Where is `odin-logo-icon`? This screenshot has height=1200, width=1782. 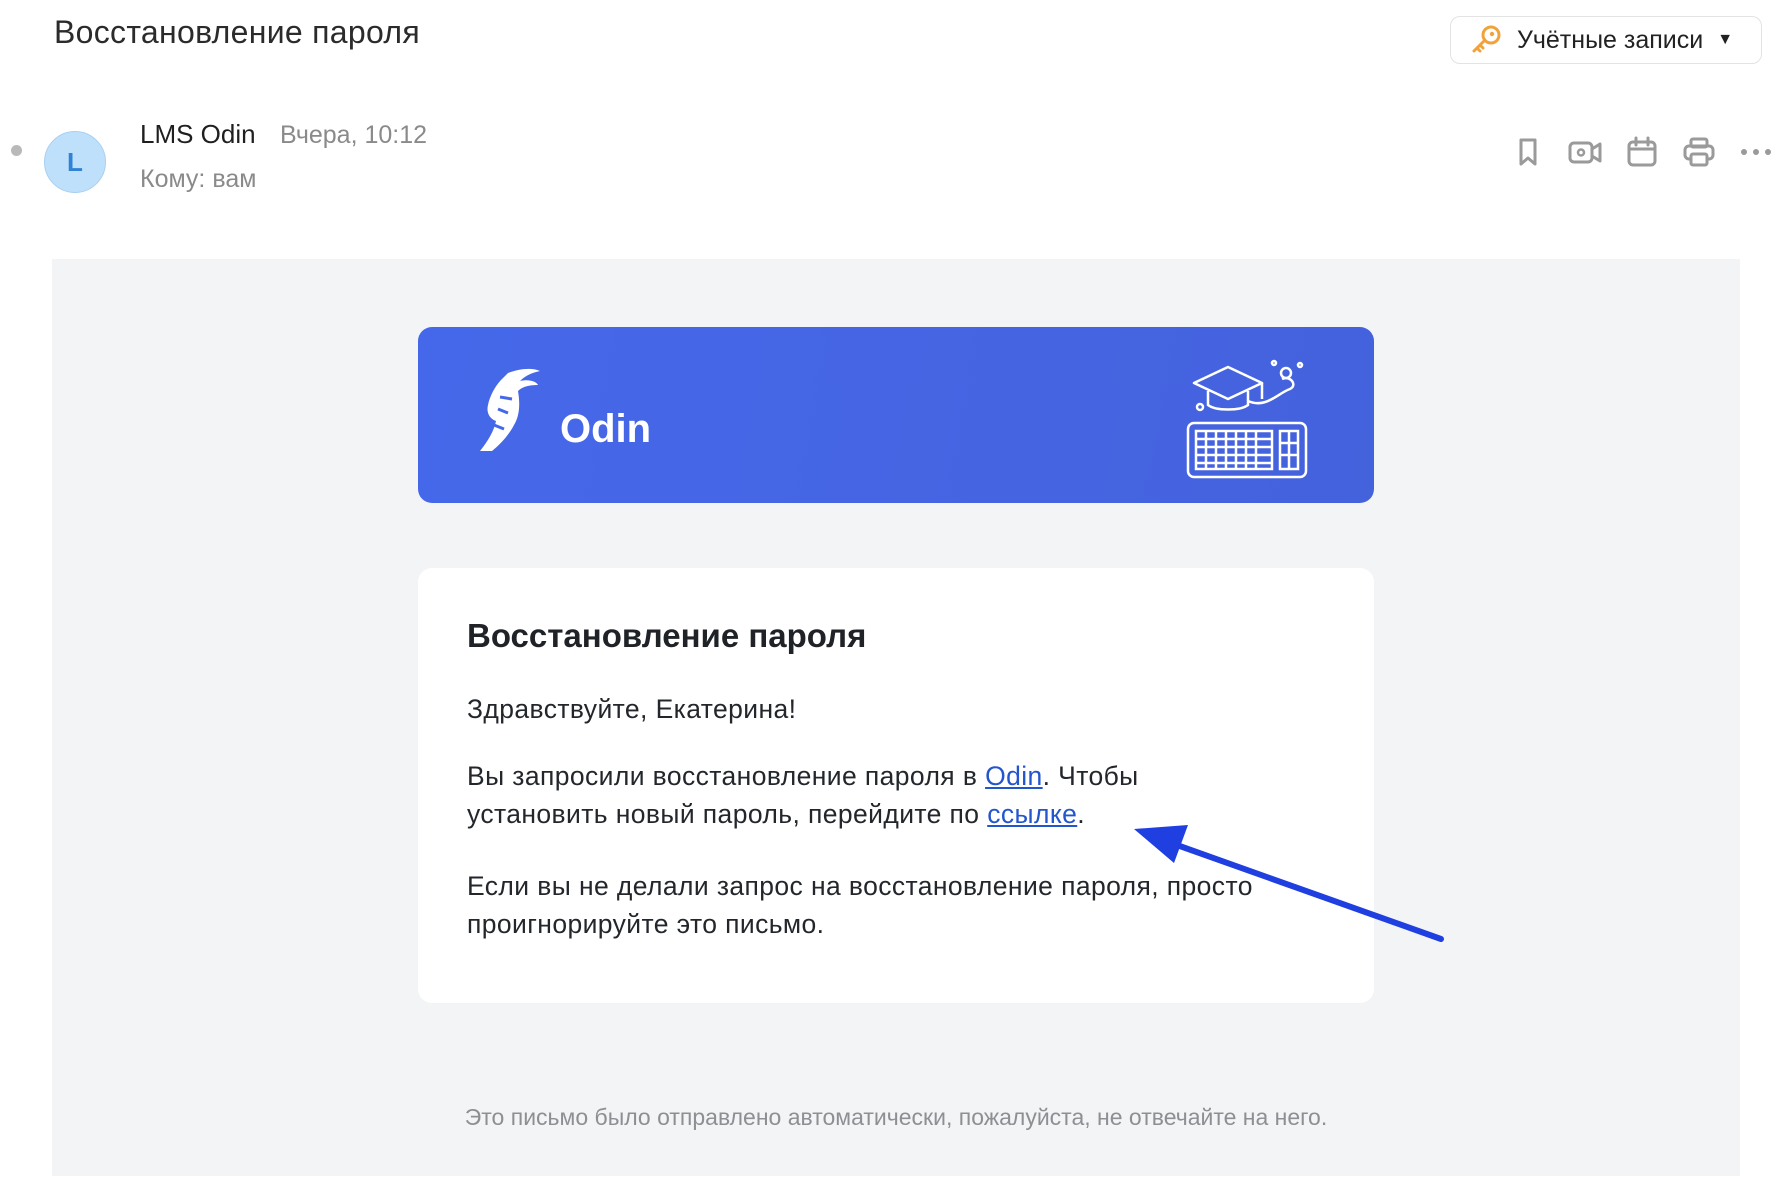
odin-logo-icon is located at coordinates (510, 409).